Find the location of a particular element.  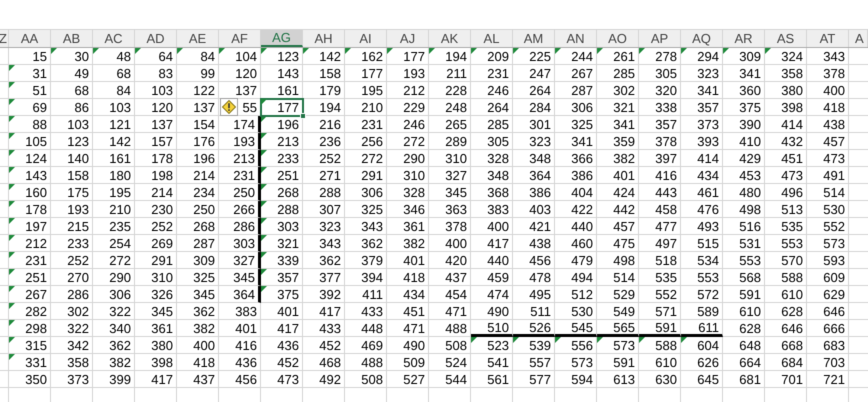

table-cell: 471 is located at coordinates (408, 328).